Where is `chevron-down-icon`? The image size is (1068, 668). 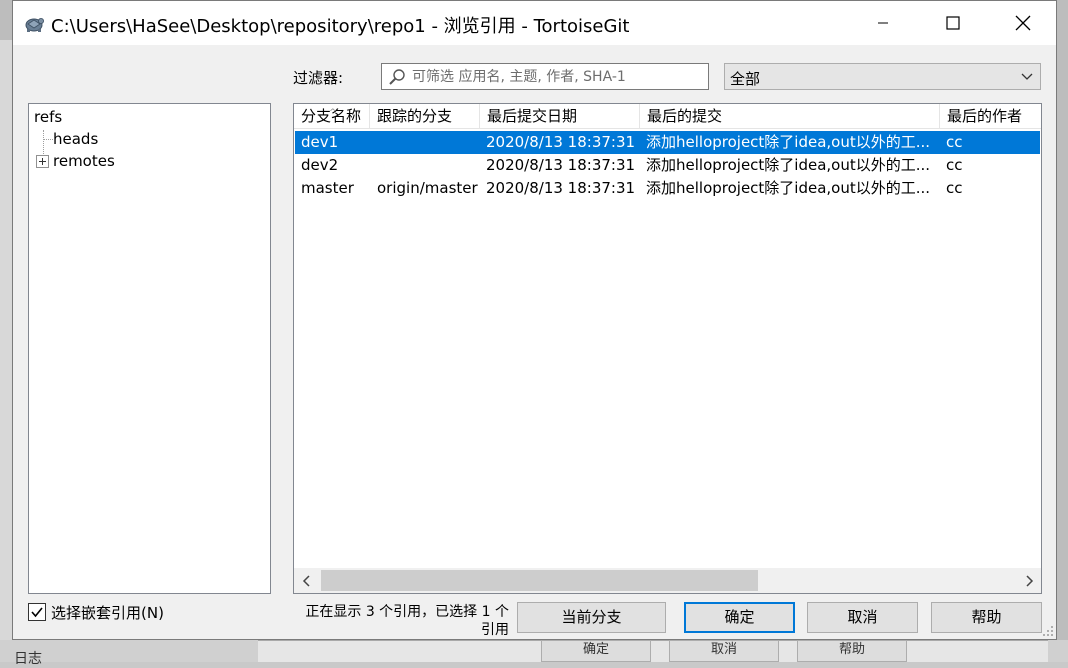 chevron-down-icon is located at coordinates (1027, 76).